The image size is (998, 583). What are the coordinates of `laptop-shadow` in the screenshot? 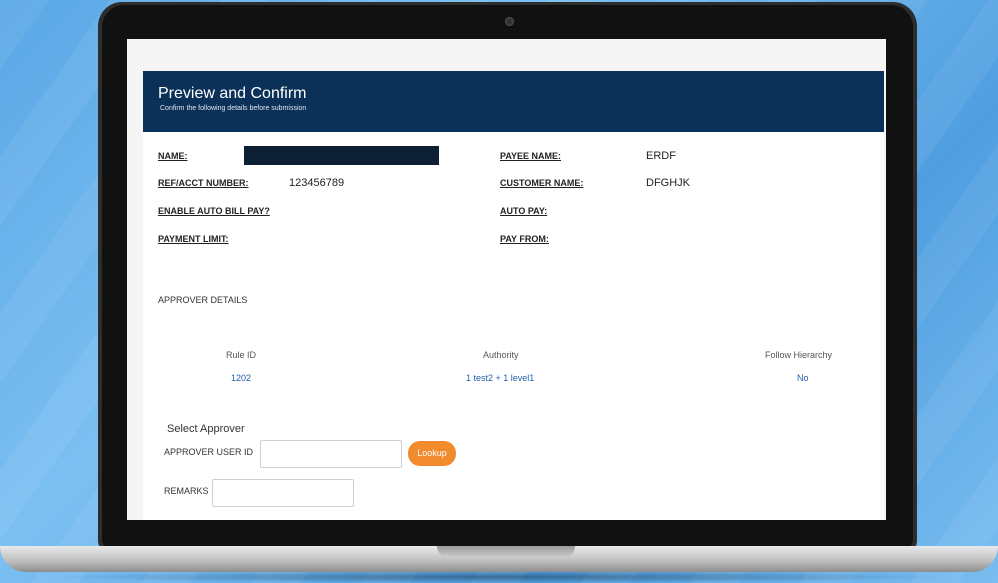 It's located at (499, 577).